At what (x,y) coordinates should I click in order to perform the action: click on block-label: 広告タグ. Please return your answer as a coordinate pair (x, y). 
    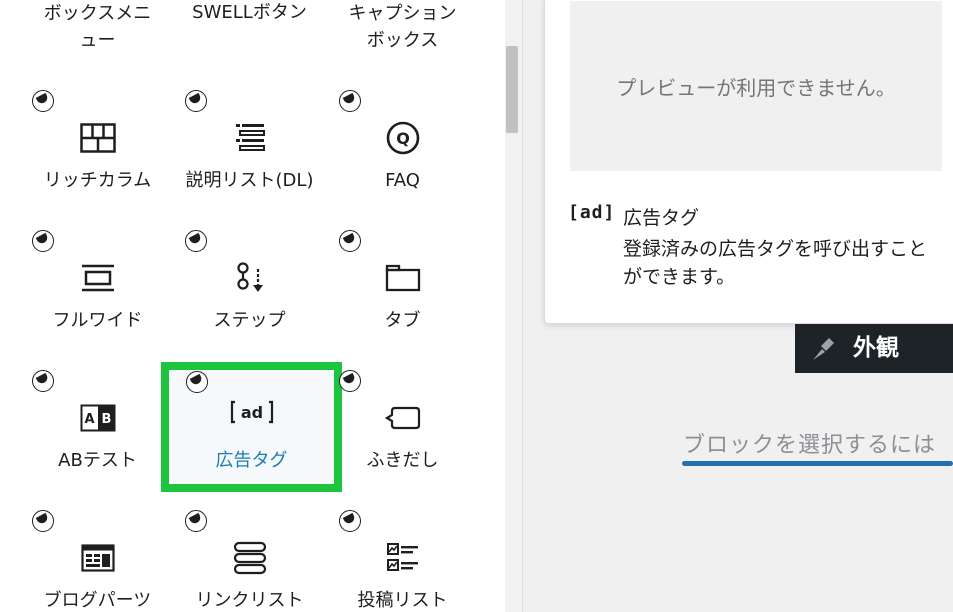
    Looking at the image, I should click on (251, 460).